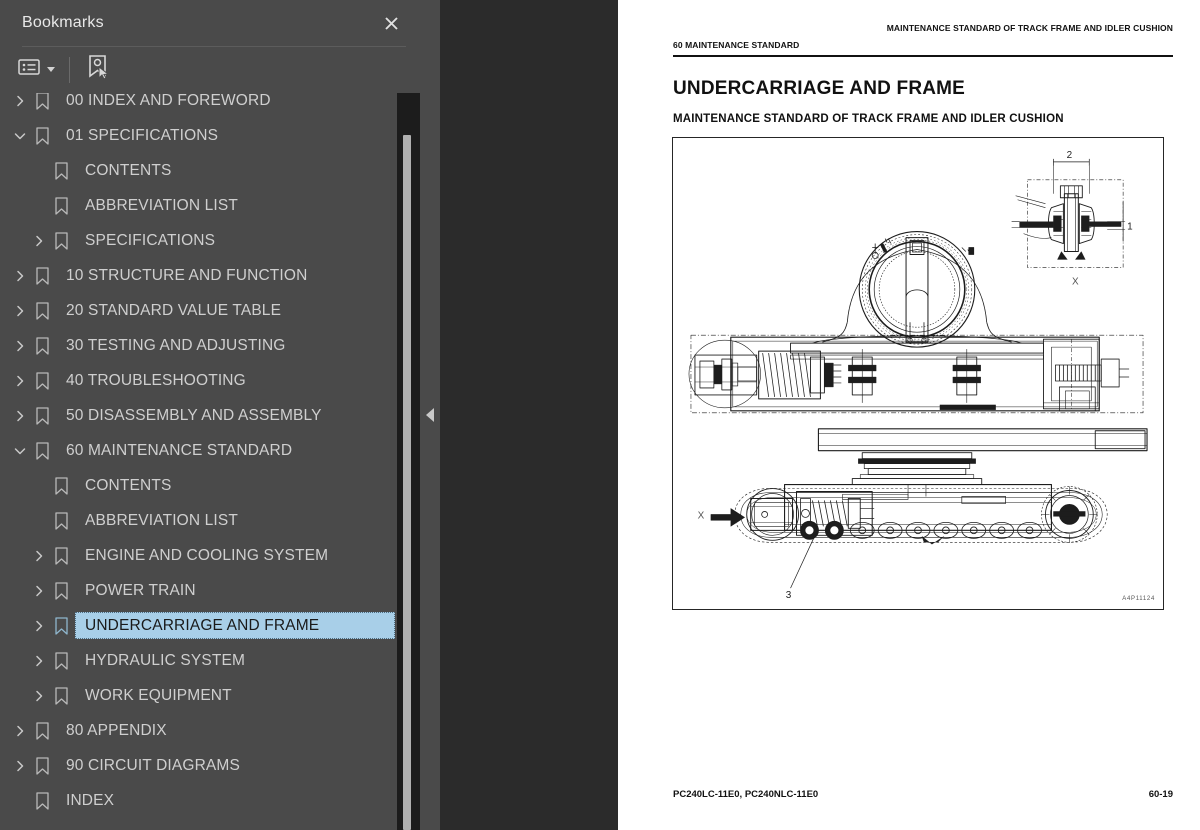  I want to click on bookmark-label: 20 STANDARD VALUE TABLE, so click(174, 310).